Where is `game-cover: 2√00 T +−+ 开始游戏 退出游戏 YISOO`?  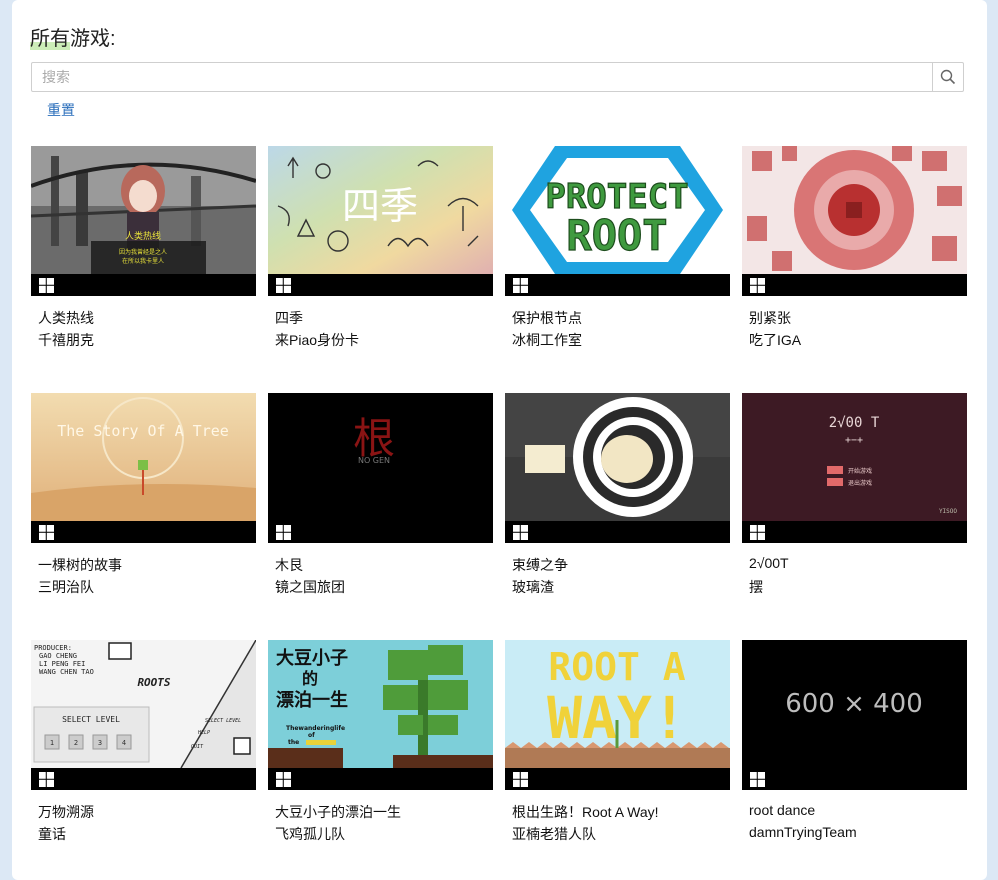 game-cover: 2√00 T +−+ 开始游戏 退出游戏 YISOO is located at coordinates (854, 457).